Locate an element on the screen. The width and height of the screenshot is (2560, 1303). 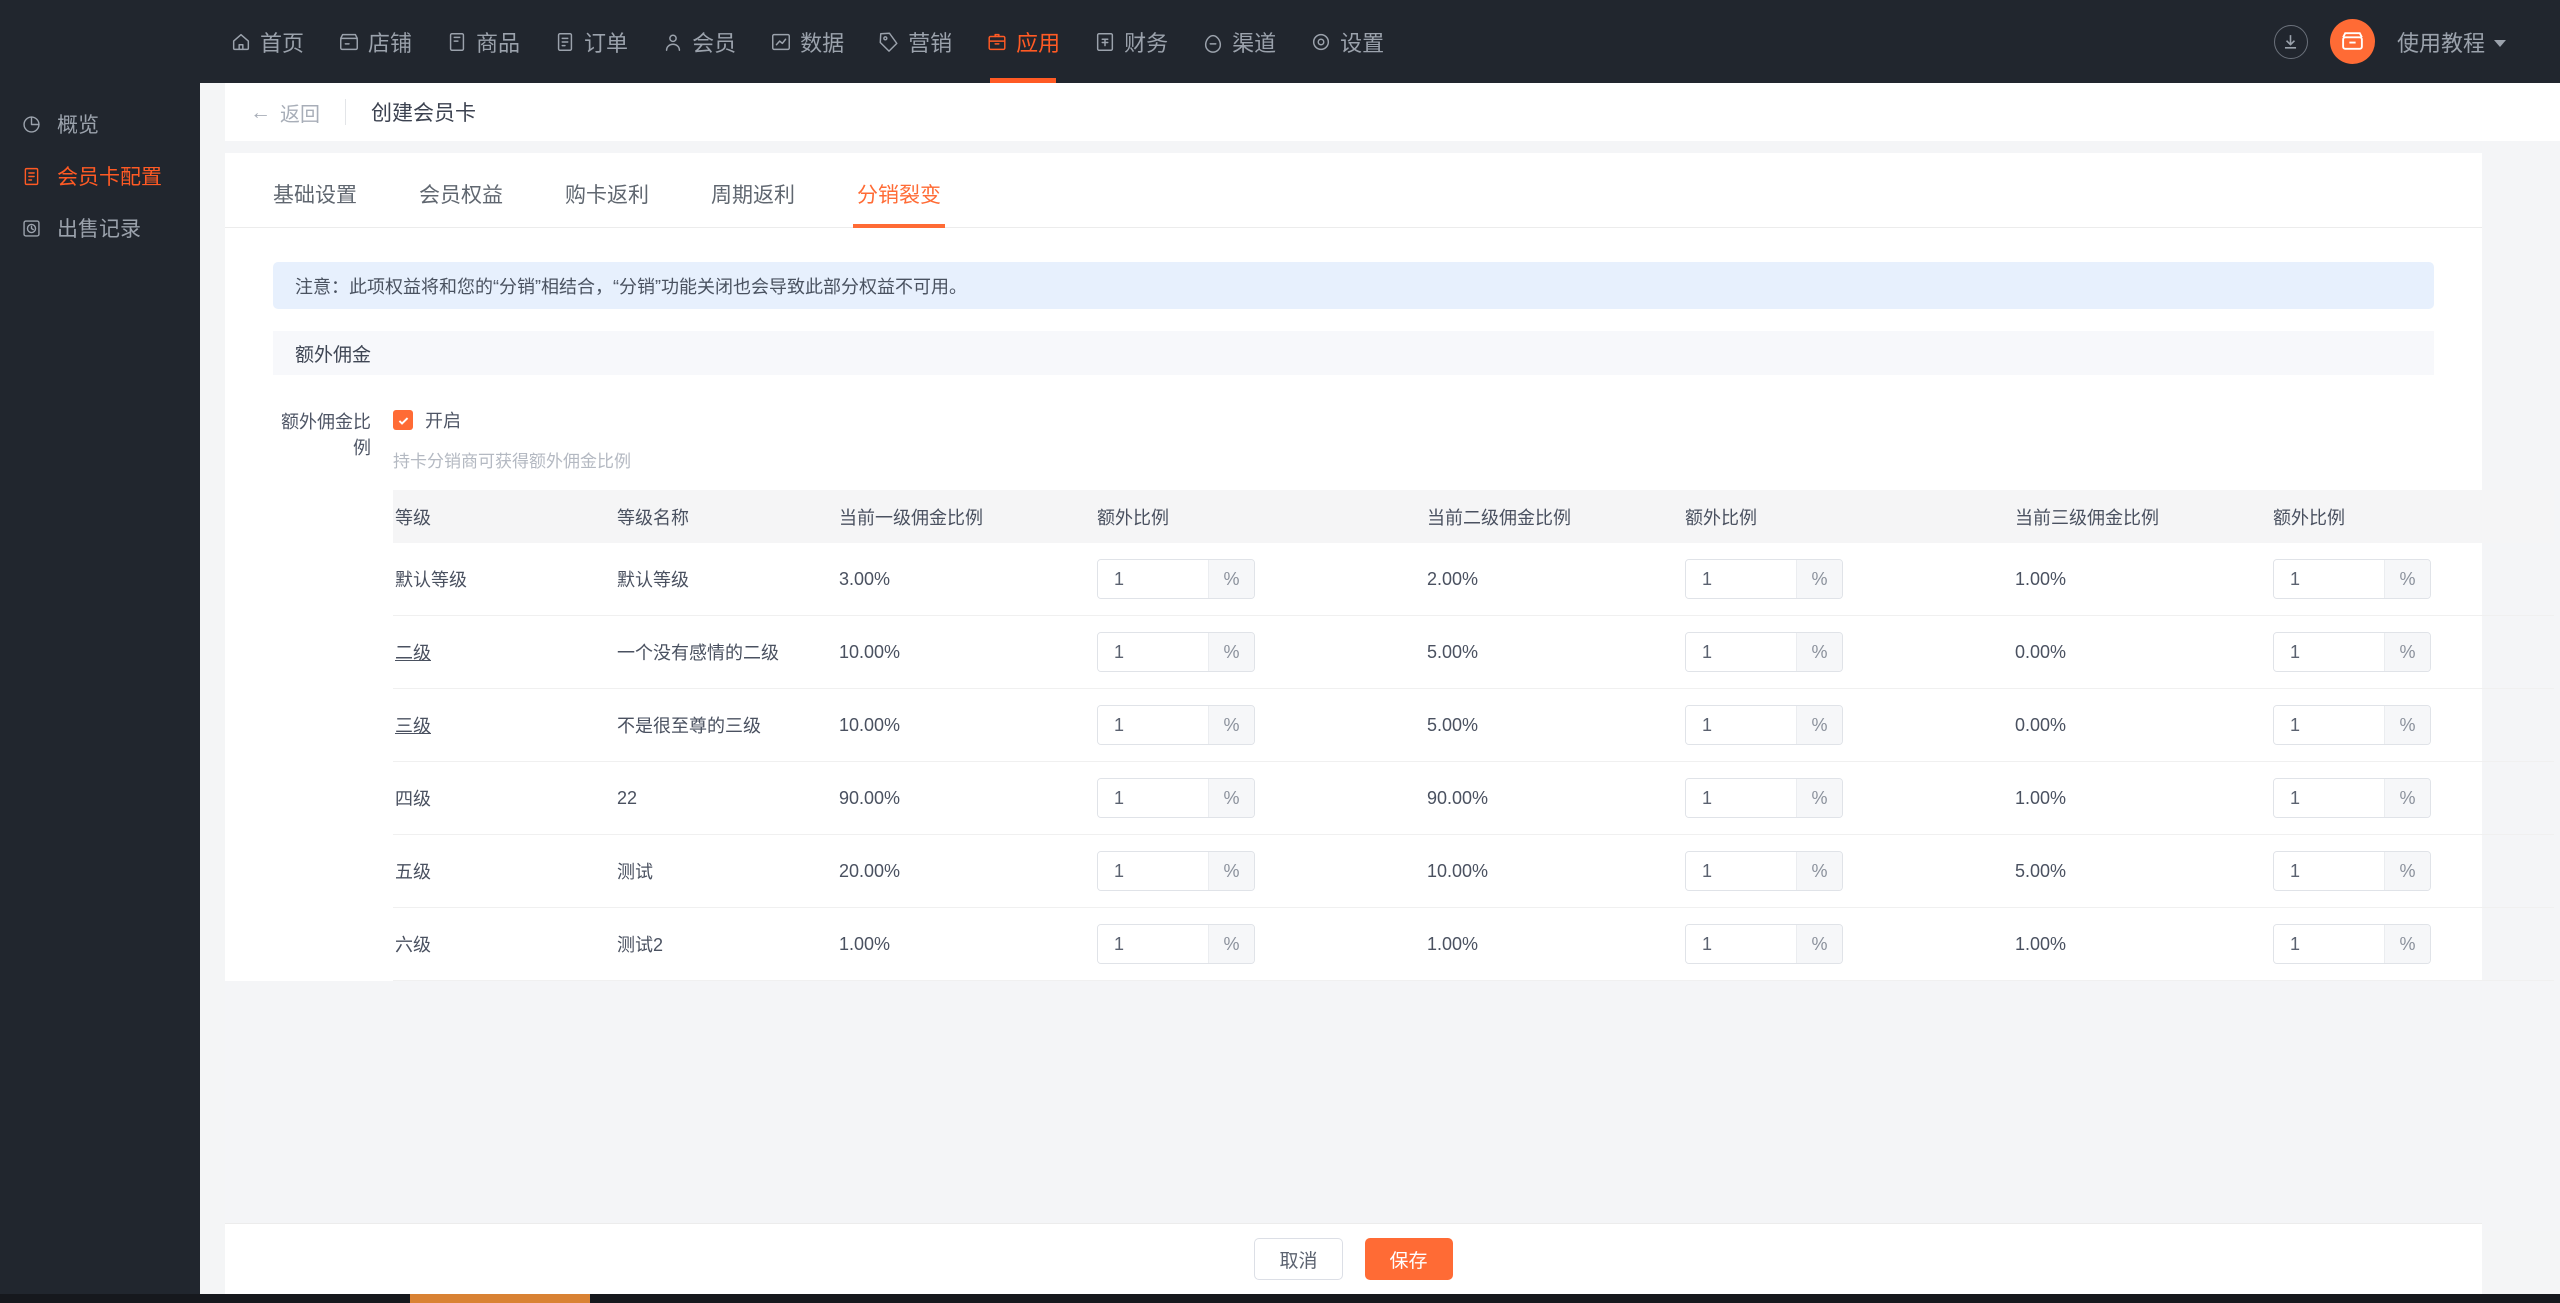
sidebar-item-2: 会员卡配置 is located at coordinates (100, 176).